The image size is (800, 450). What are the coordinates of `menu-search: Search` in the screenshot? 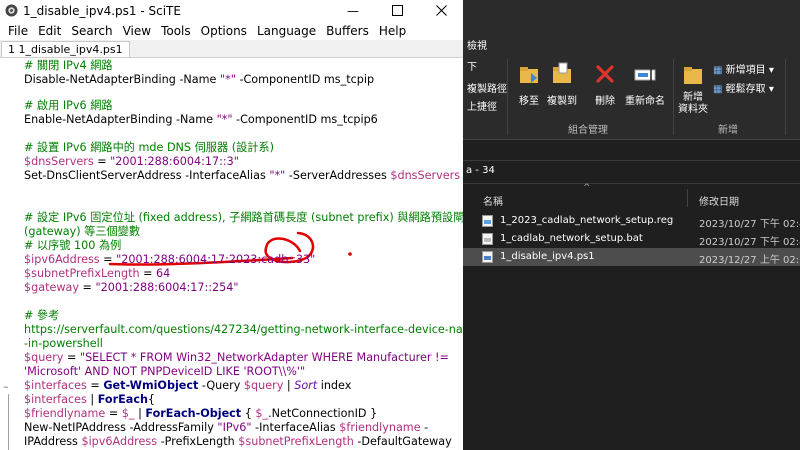 It's located at (91, 31).